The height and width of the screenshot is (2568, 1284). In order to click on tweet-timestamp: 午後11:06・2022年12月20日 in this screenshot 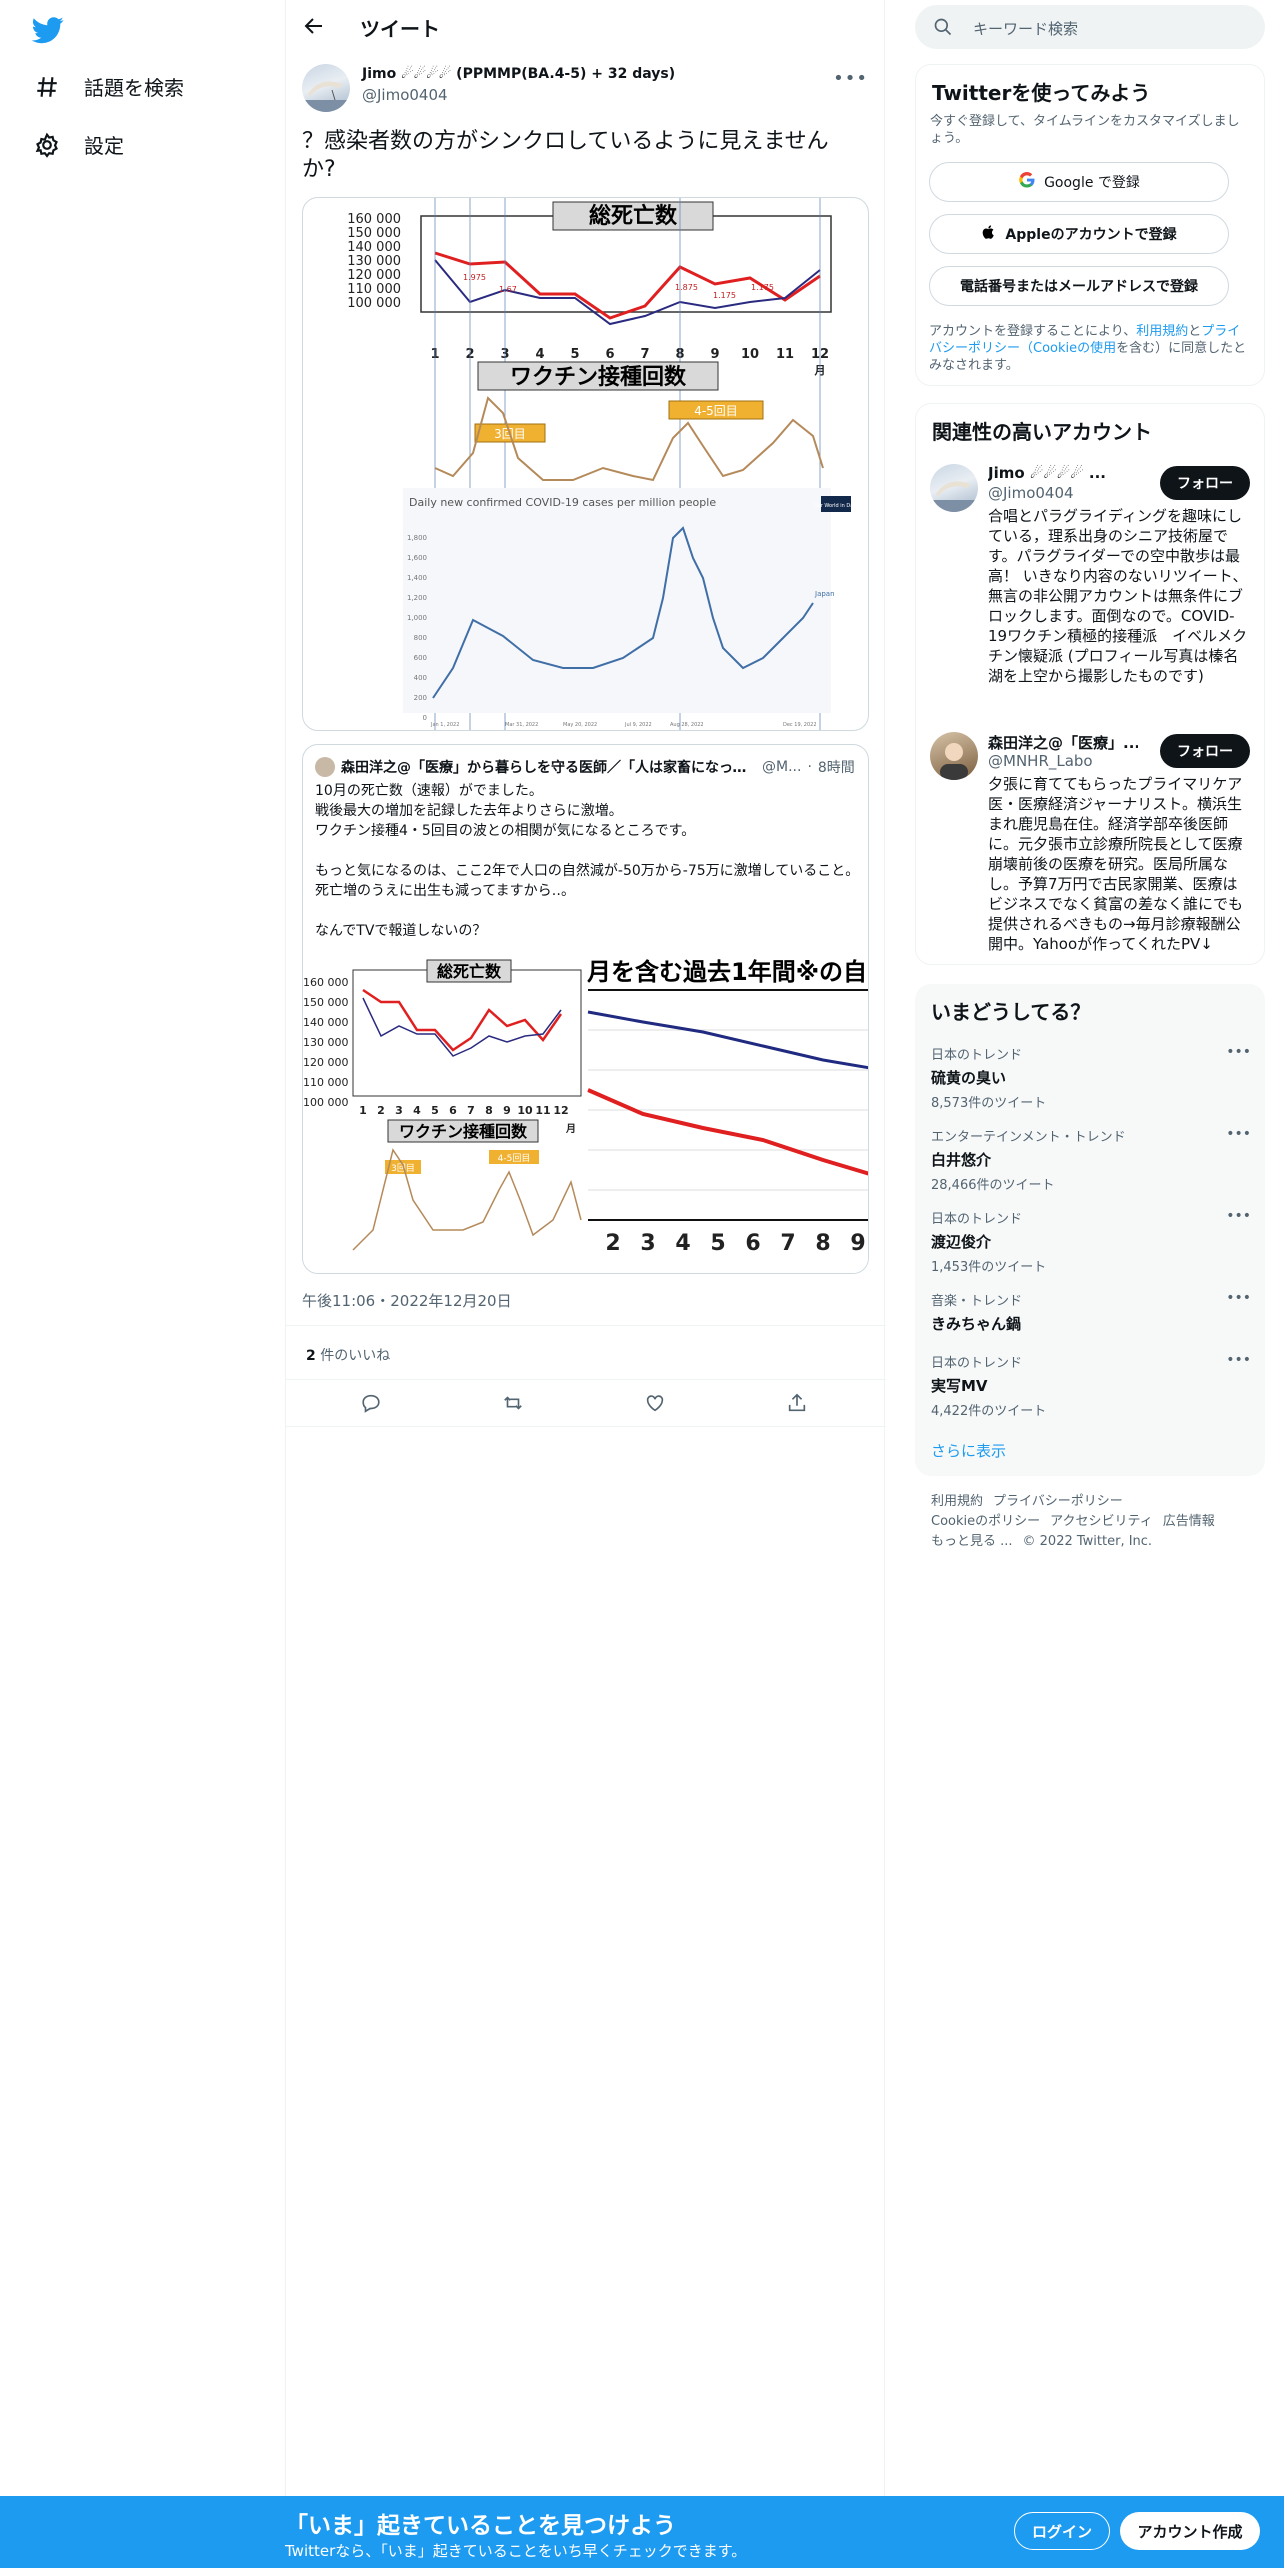, I will do `click(407, 1300)`.